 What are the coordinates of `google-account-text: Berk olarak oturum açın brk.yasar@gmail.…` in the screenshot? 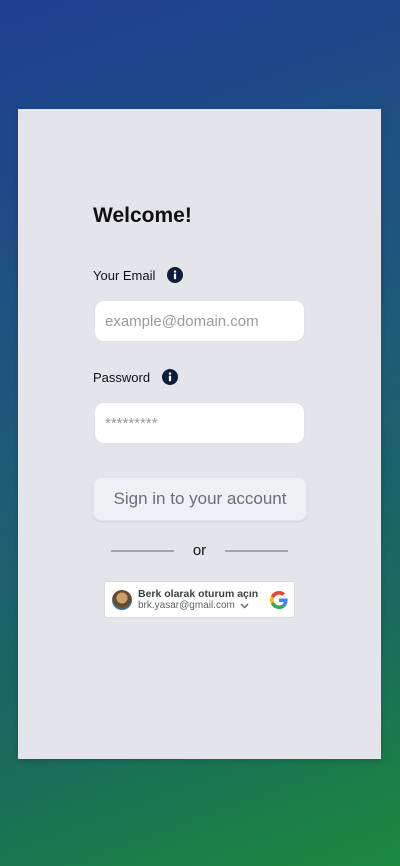 It's located at (202, 600).